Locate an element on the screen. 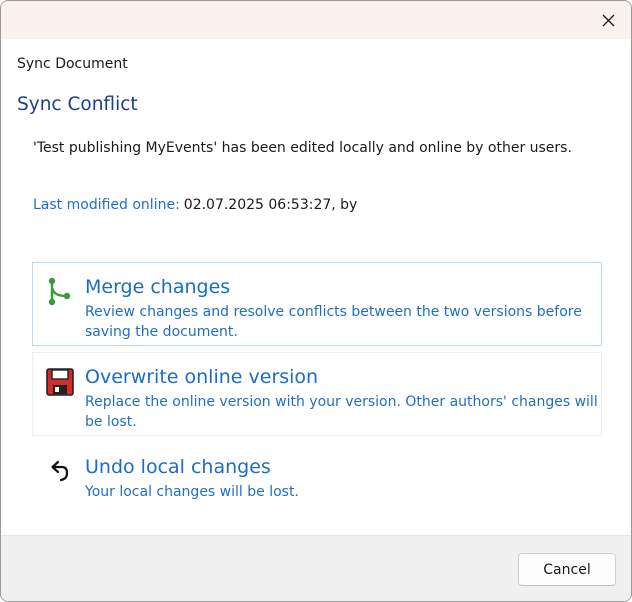 The image size is (632, 602). undo-local-description: Your local changes will be lost. is located at coordinates (192, 492).